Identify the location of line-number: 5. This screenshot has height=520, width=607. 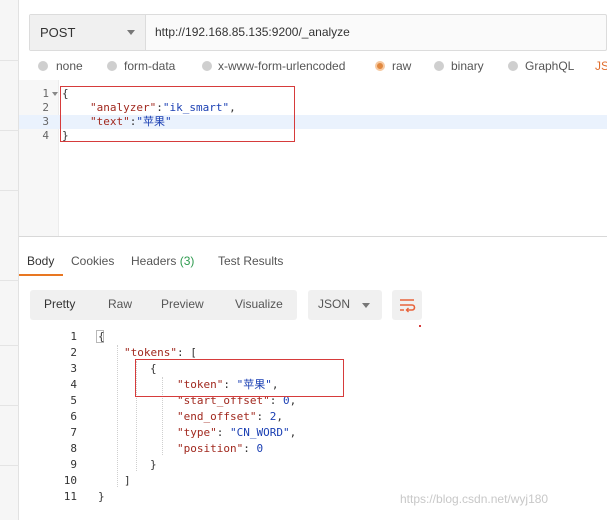
(73, 400).